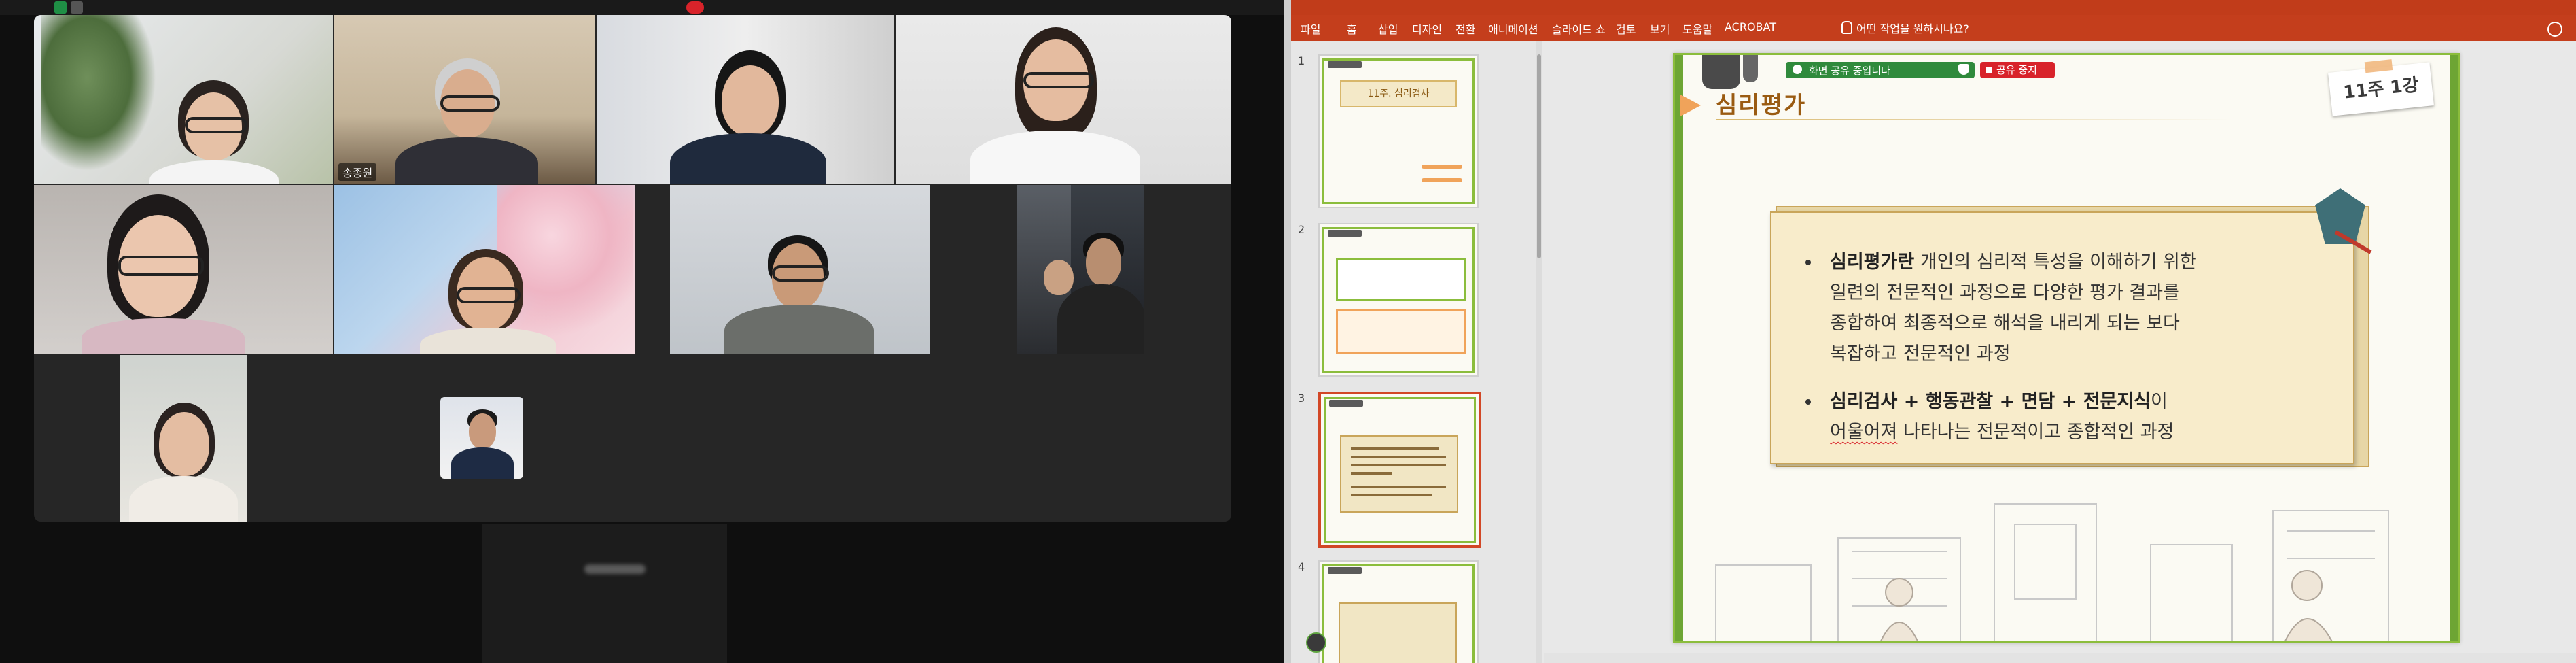  I want to click on blurred-background-area, so click(604, 594).